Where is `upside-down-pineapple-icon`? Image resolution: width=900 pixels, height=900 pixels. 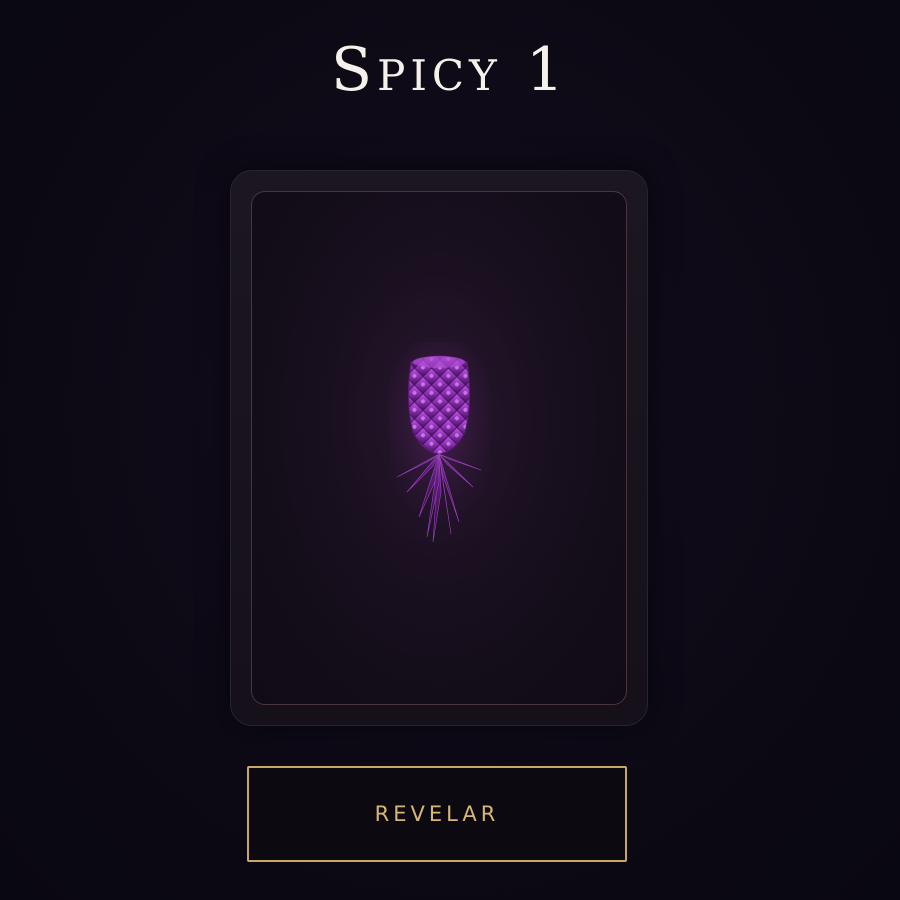
upside-down-pineapple-icon is located at coordinates (439, 447).